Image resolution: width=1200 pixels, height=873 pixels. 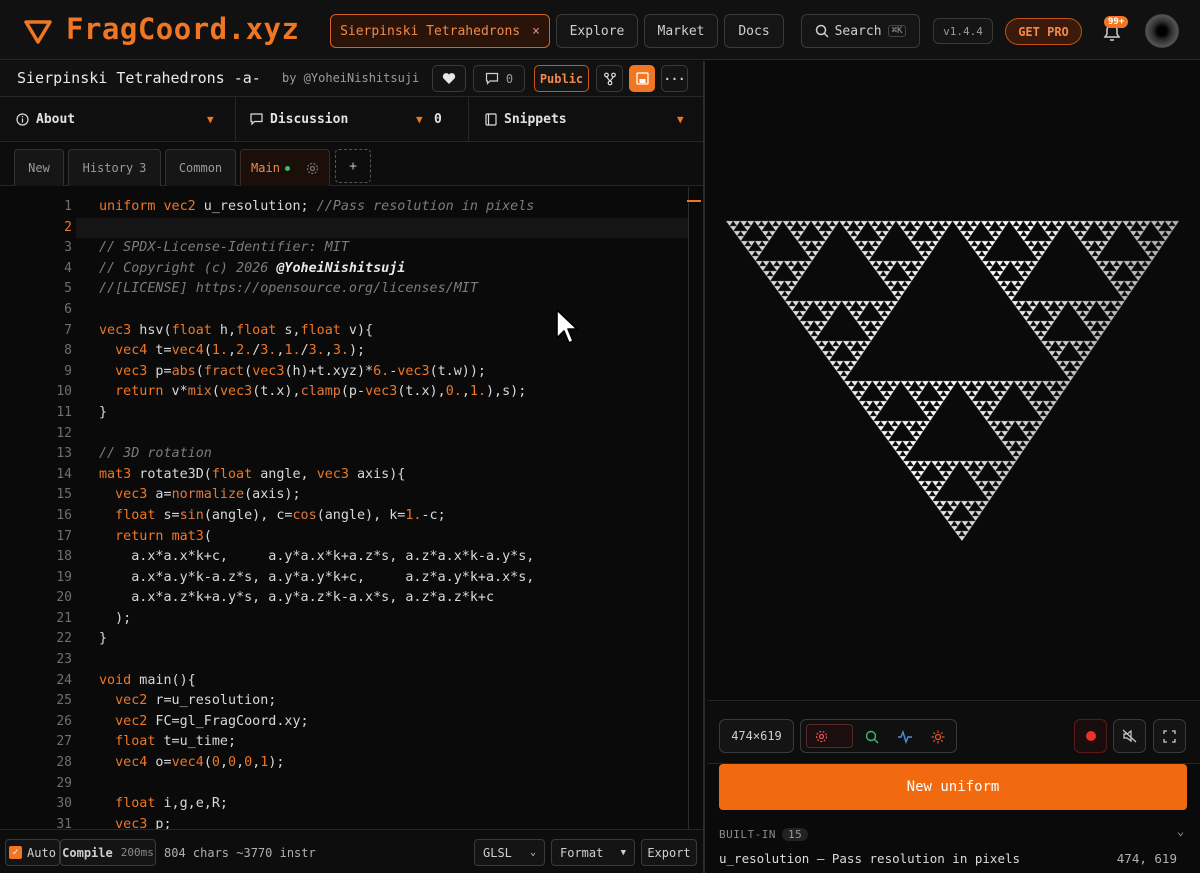 What do you see at coordinates (200, 167) in the screenshot?
I see `tab-common: Common` at bounding box center [200, 167].